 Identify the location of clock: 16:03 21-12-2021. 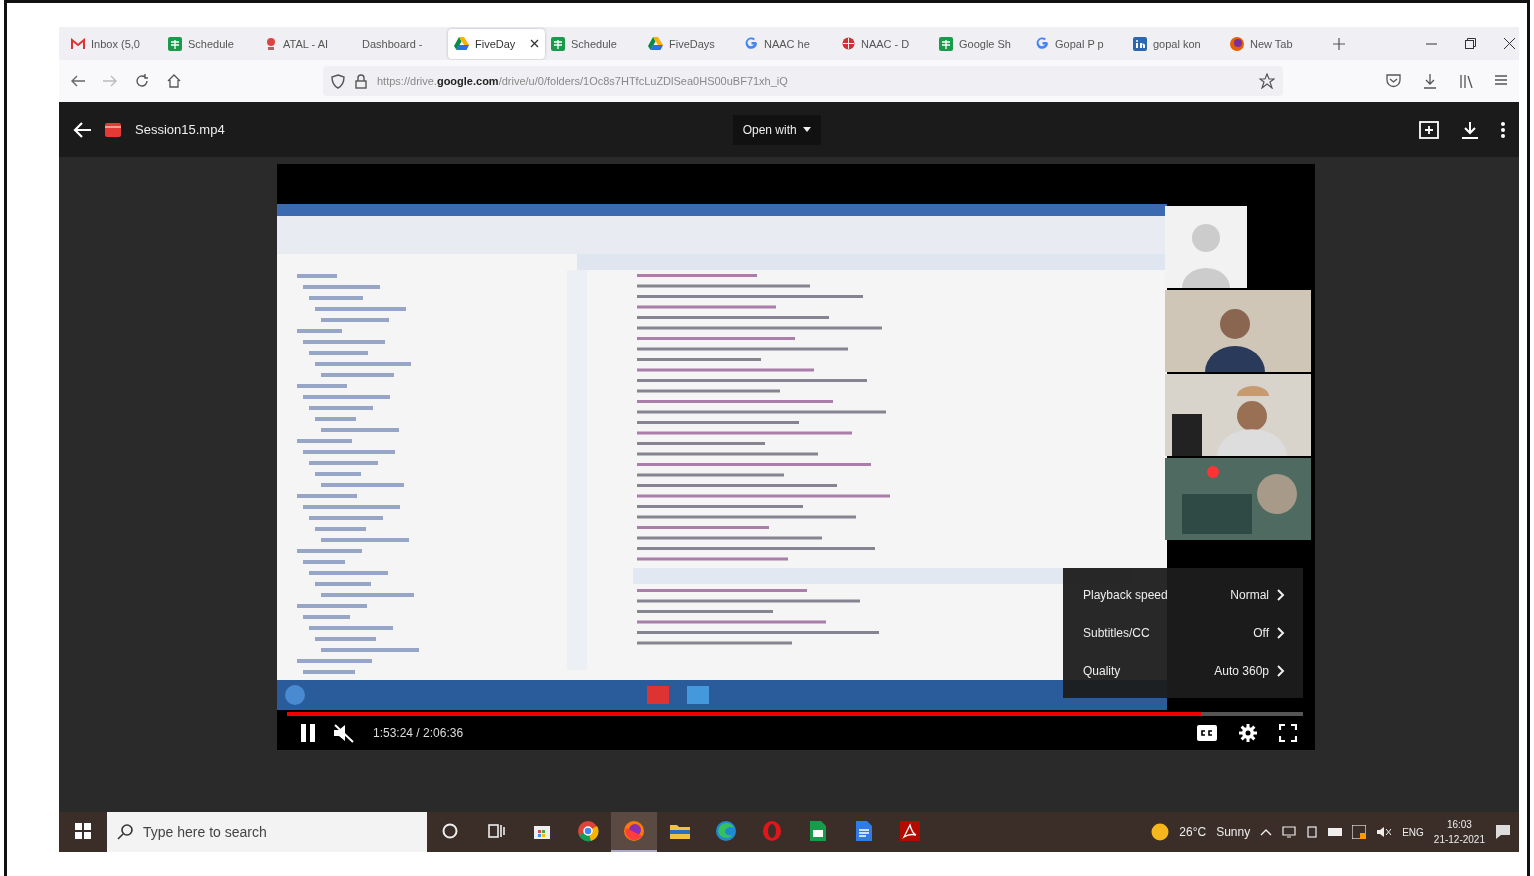
(1459, 832).